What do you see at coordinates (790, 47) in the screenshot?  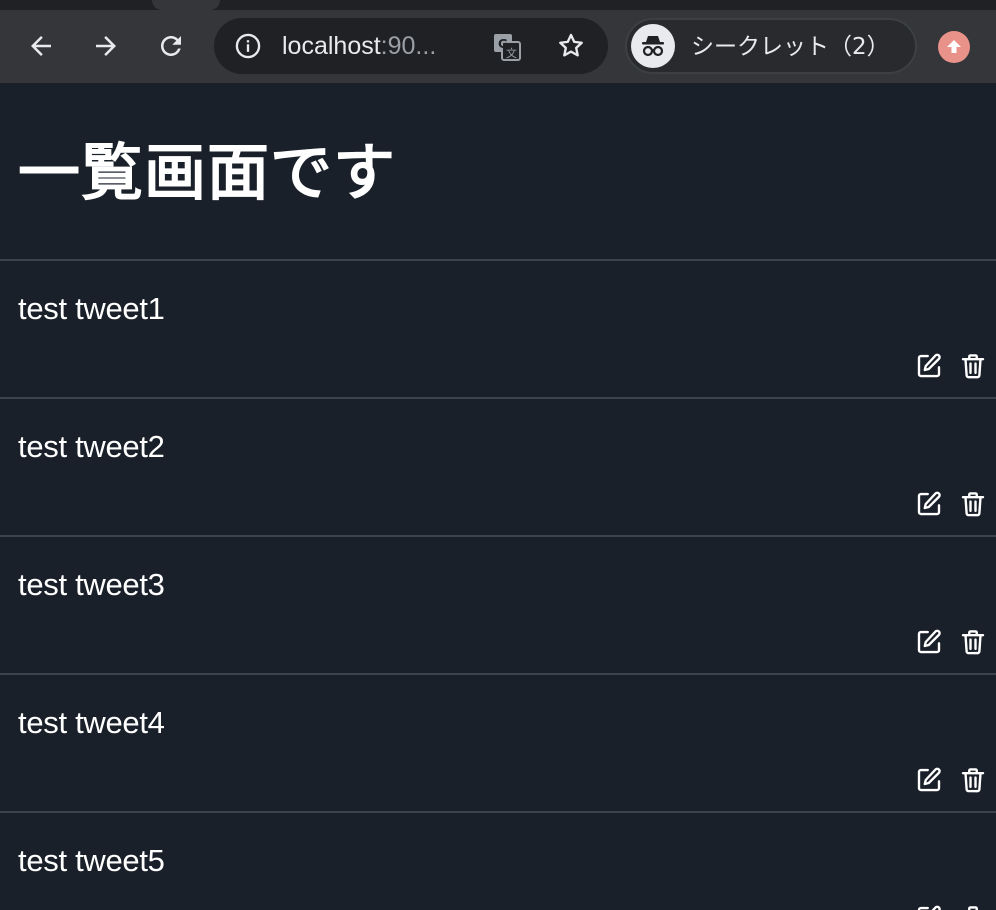 I see `incognito-label: シークレット（2）` at bounding box center [790, 47].